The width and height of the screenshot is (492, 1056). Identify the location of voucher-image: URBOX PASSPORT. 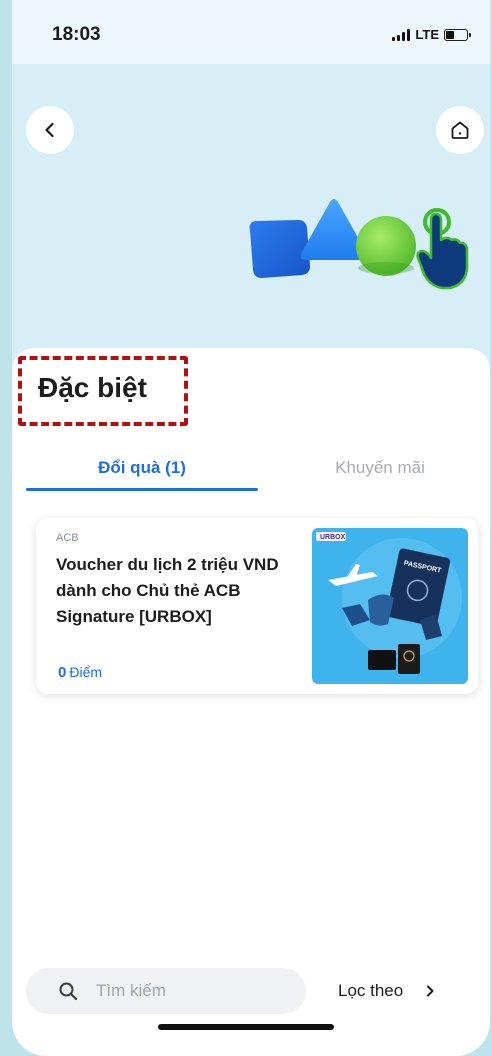
(390, 606).